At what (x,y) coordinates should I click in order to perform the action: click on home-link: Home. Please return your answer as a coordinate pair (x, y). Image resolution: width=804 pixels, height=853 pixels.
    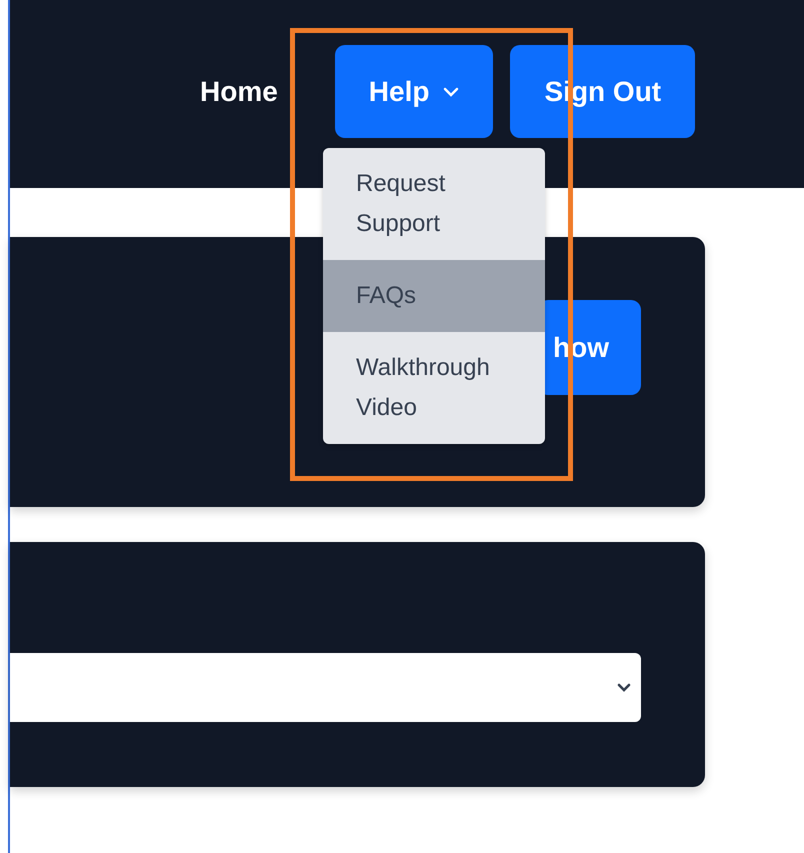
    Looking at the image, I should click on (239, 91).